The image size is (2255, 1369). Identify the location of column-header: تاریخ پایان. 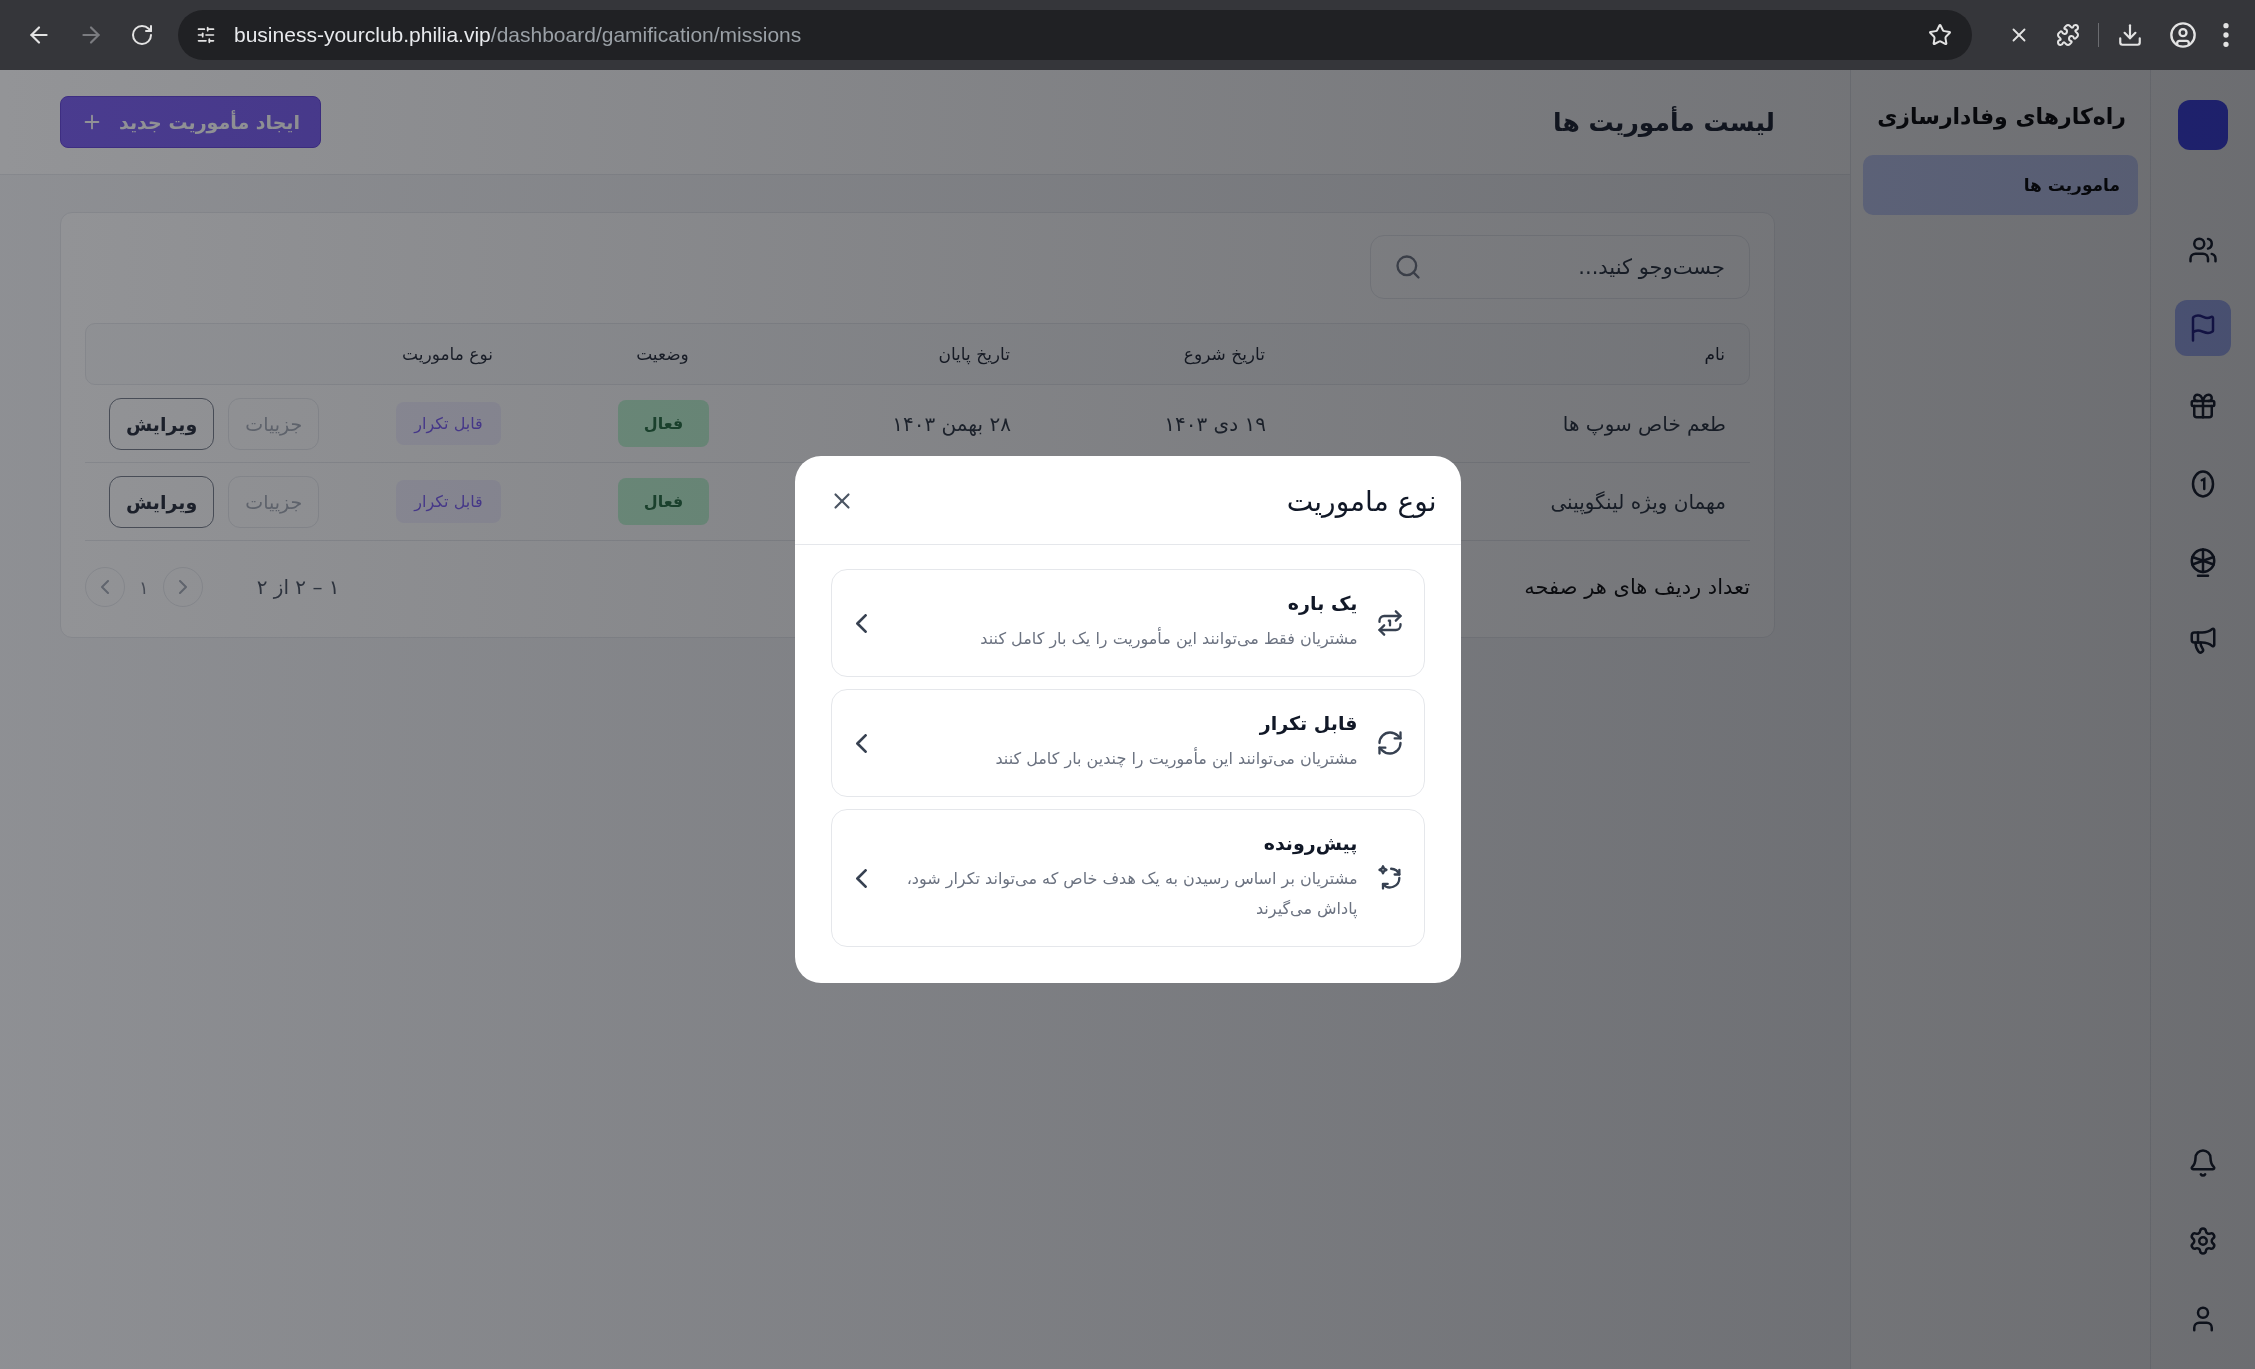
(973, 354).